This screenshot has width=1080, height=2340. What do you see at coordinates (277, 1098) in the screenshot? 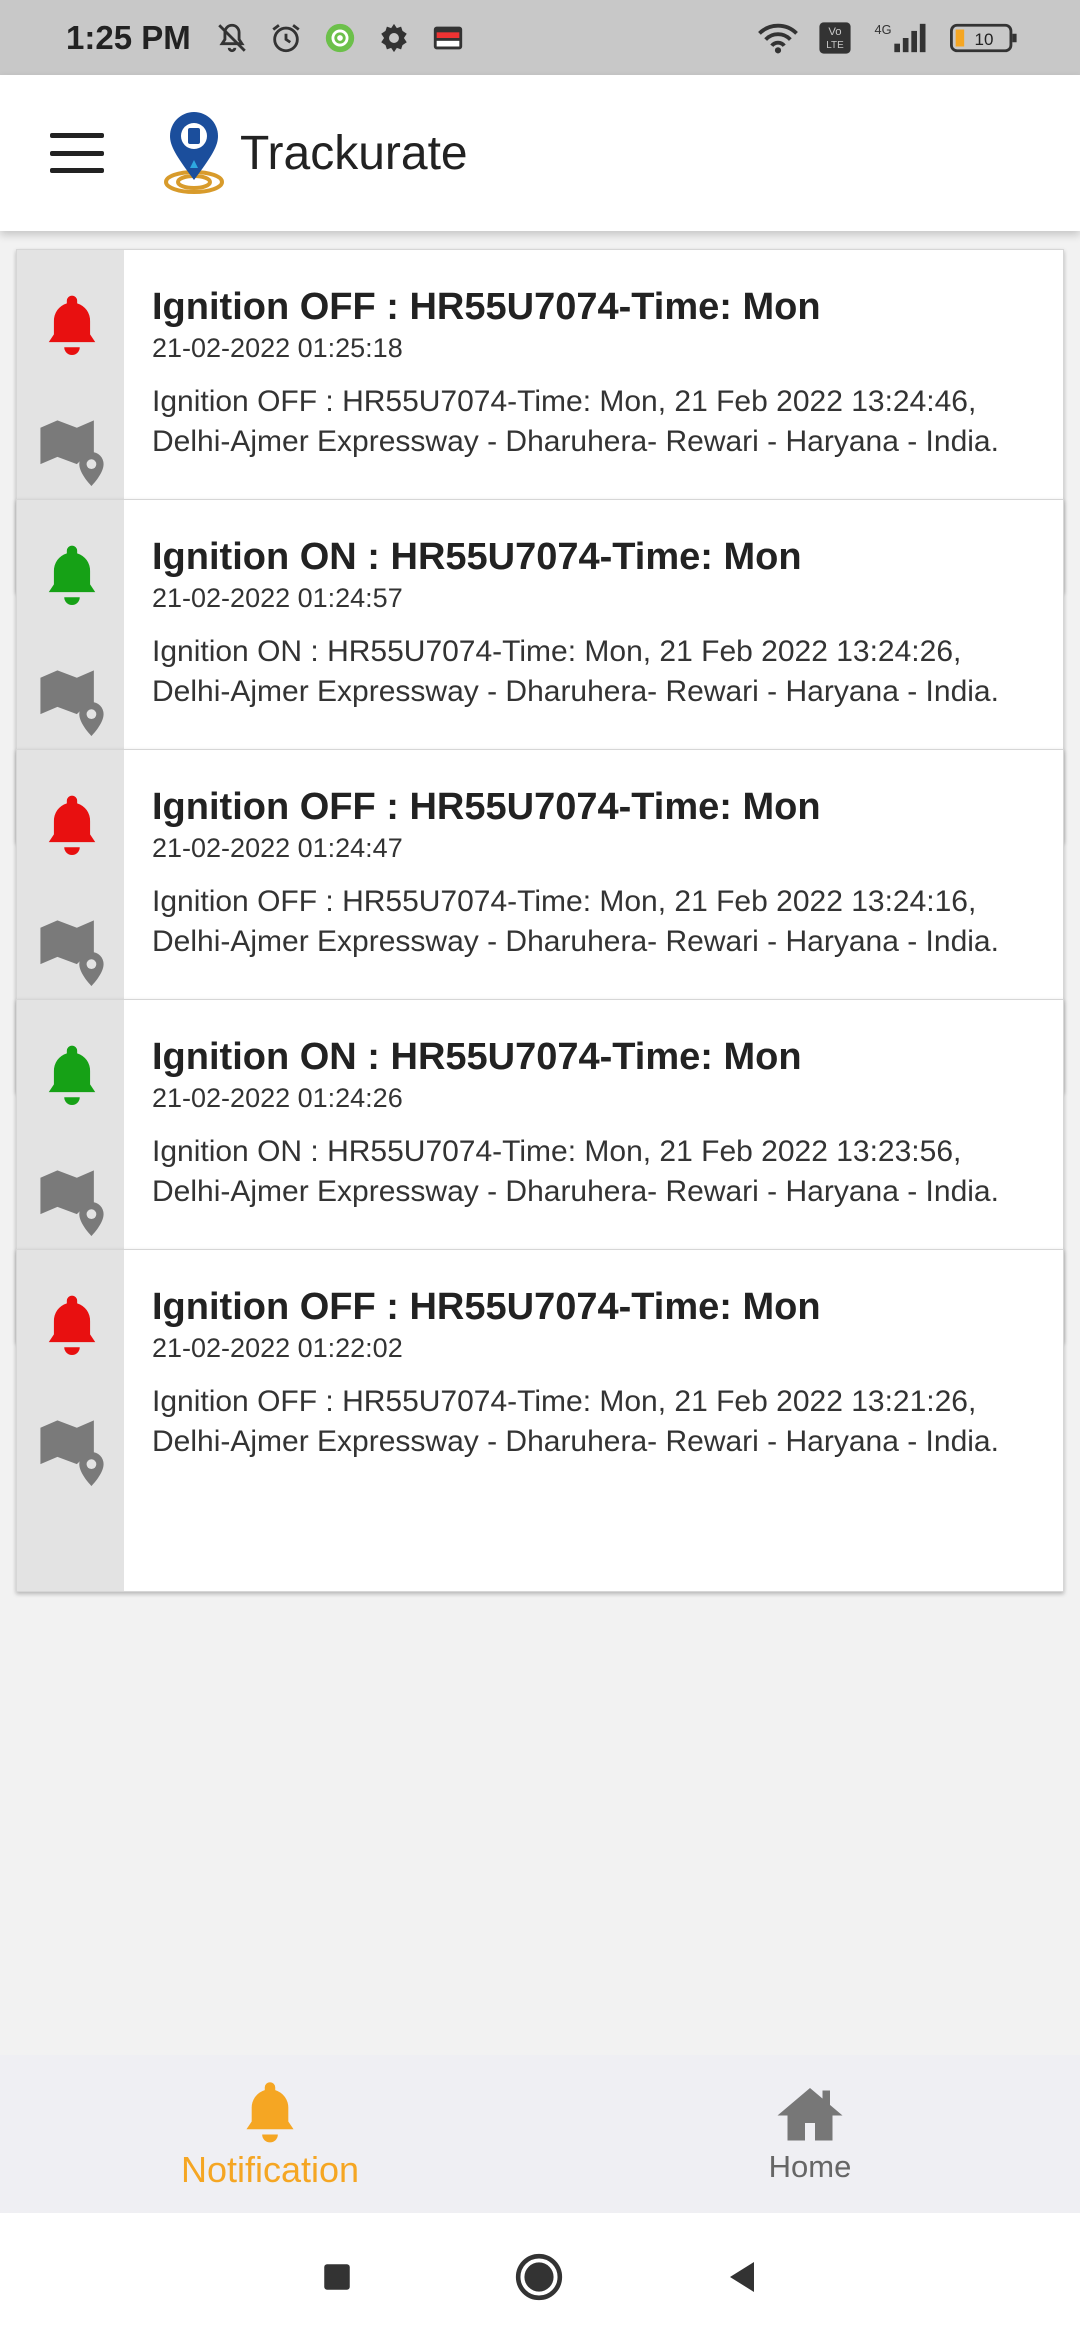
I see `notification-time: 21-02-2022 01:24:26` at bounding box center [277, 1098].